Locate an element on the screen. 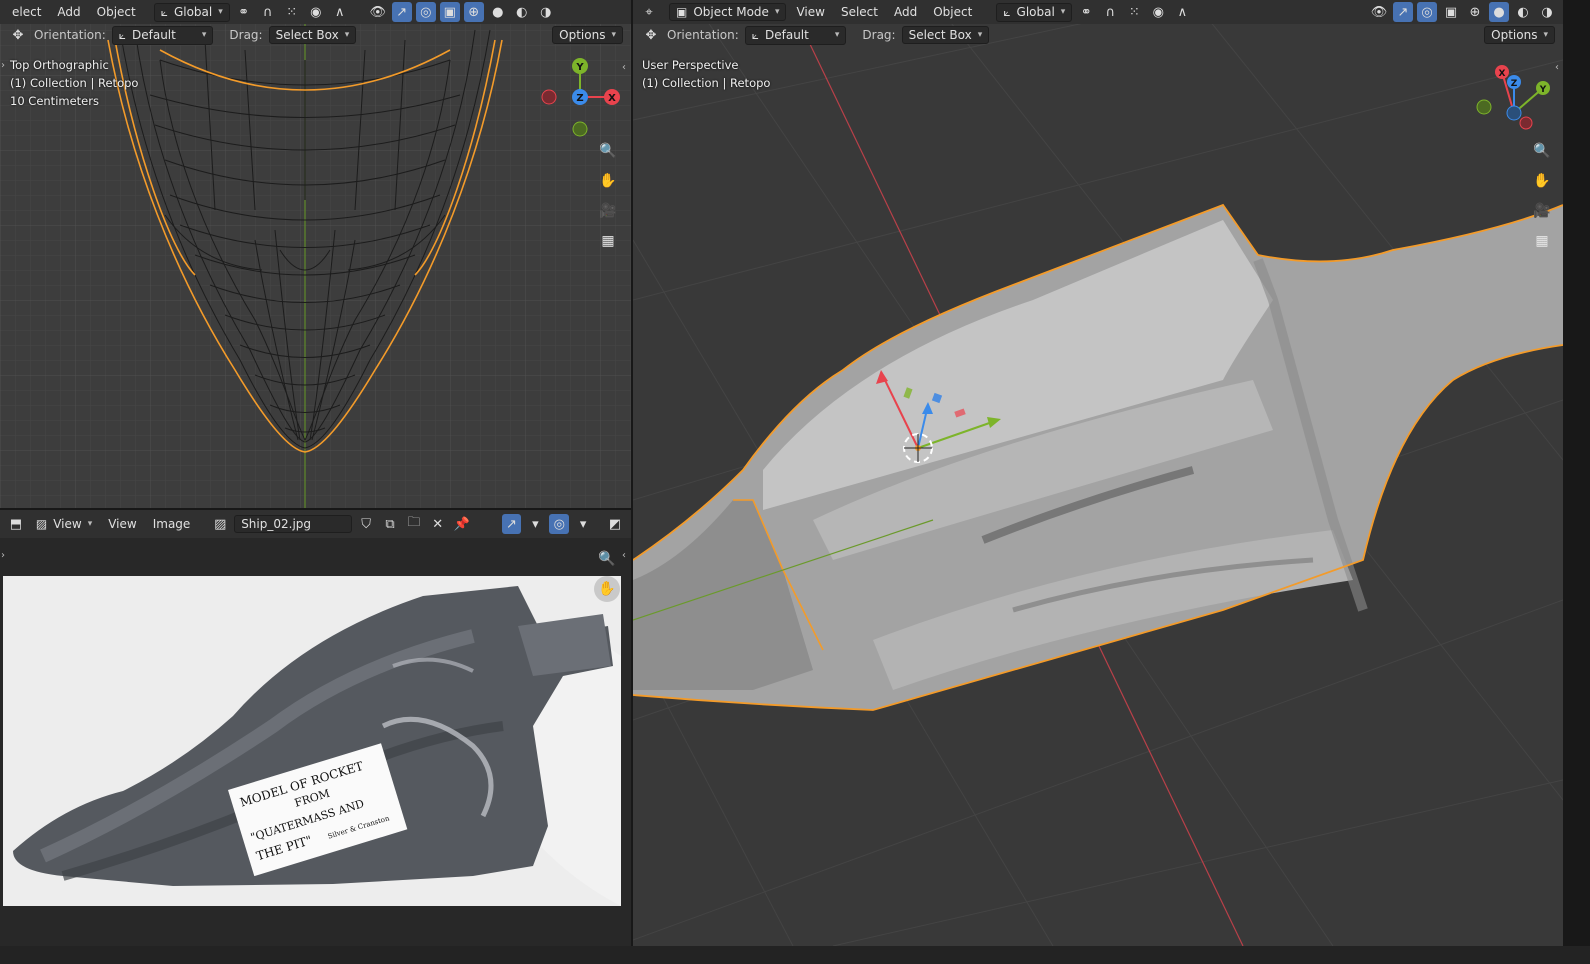 This screenshot has height=964, width=1590. image-browse-icon: ▨ is located at coordinates (220, 524).